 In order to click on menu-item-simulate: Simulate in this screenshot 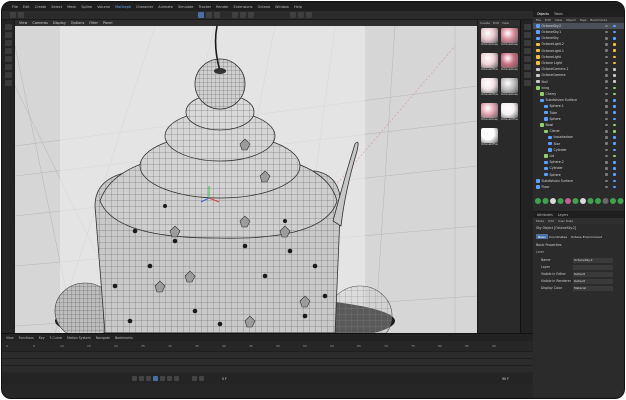, I will do `click(185, 7)`.